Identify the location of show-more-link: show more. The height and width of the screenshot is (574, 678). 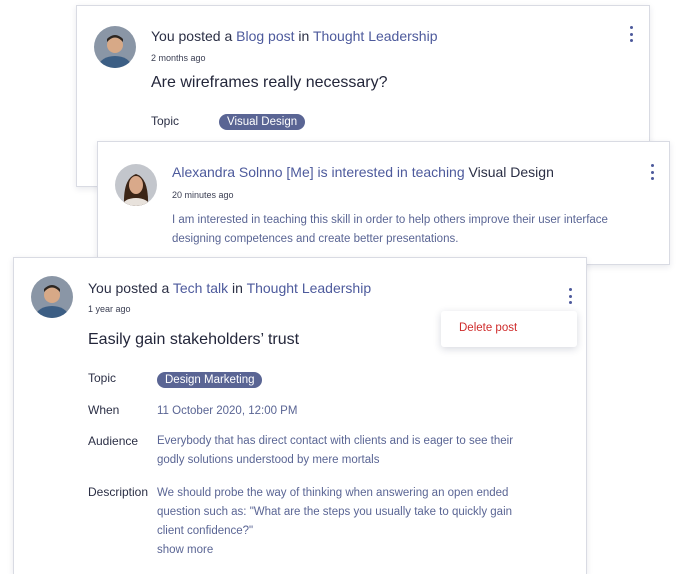
(334, 550).